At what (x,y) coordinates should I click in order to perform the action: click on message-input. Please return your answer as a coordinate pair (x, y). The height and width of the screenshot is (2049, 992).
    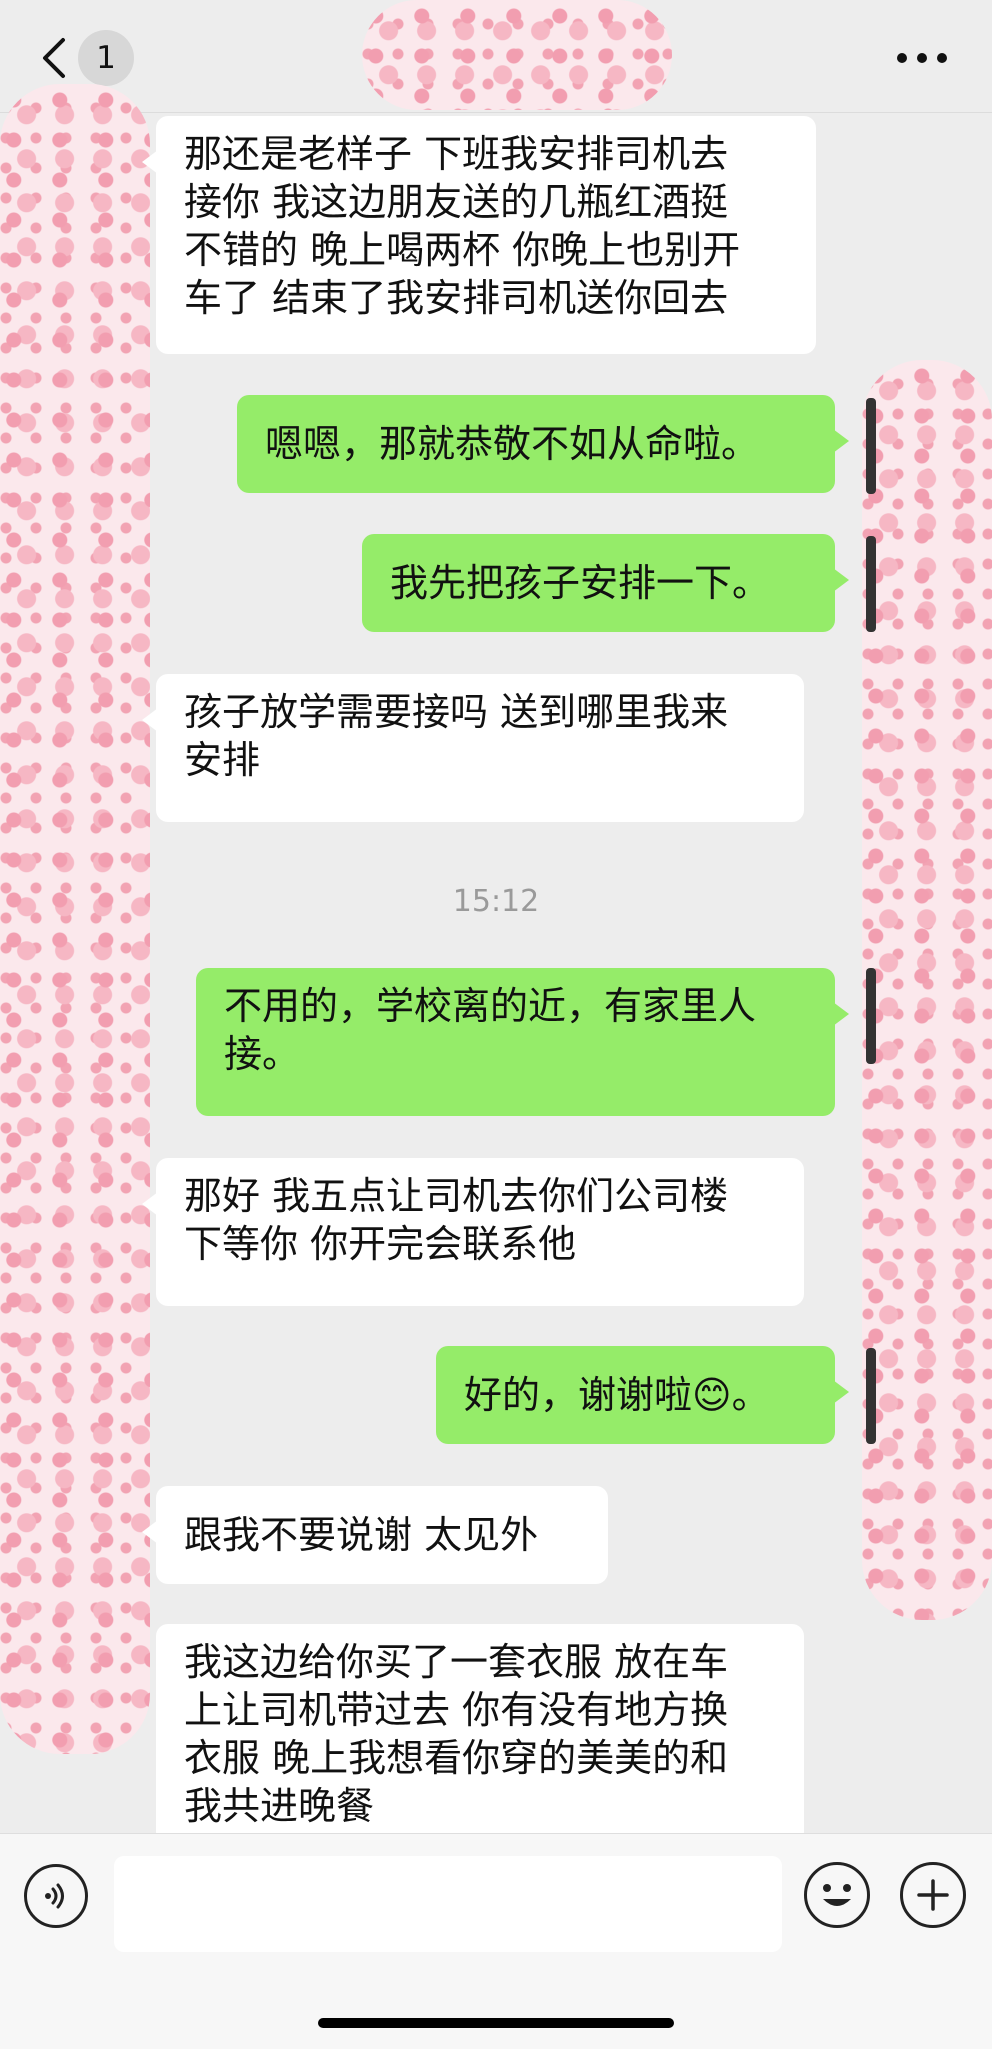
    Looking at the image, I should click on (448, 1904).